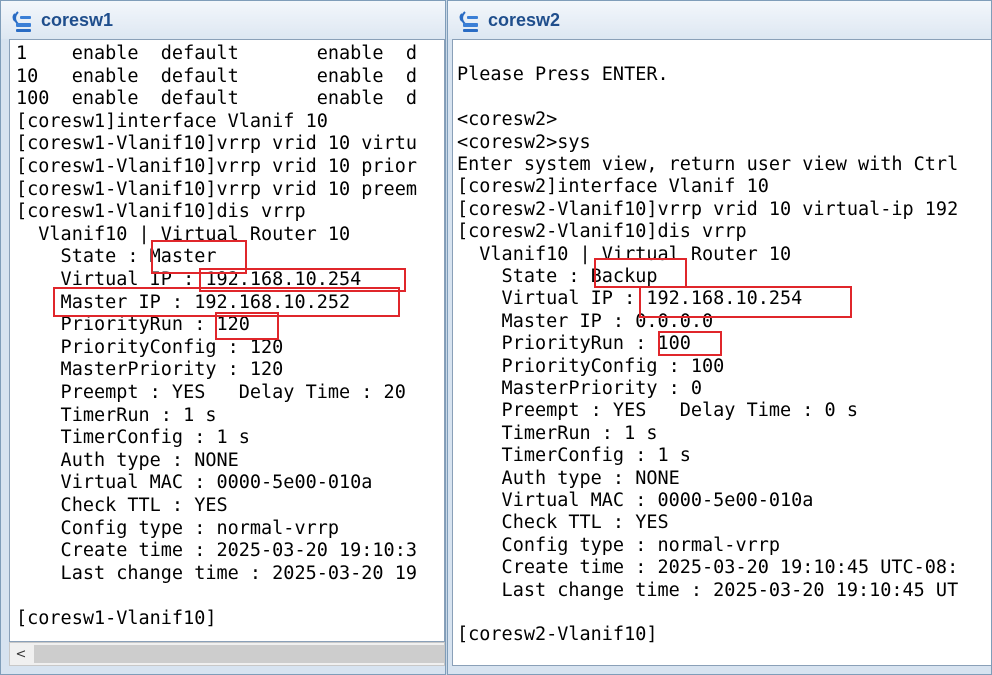  I want to click on terminal-line: [coresw2-Vlanif10]dis vrrp, so click(602, 232).